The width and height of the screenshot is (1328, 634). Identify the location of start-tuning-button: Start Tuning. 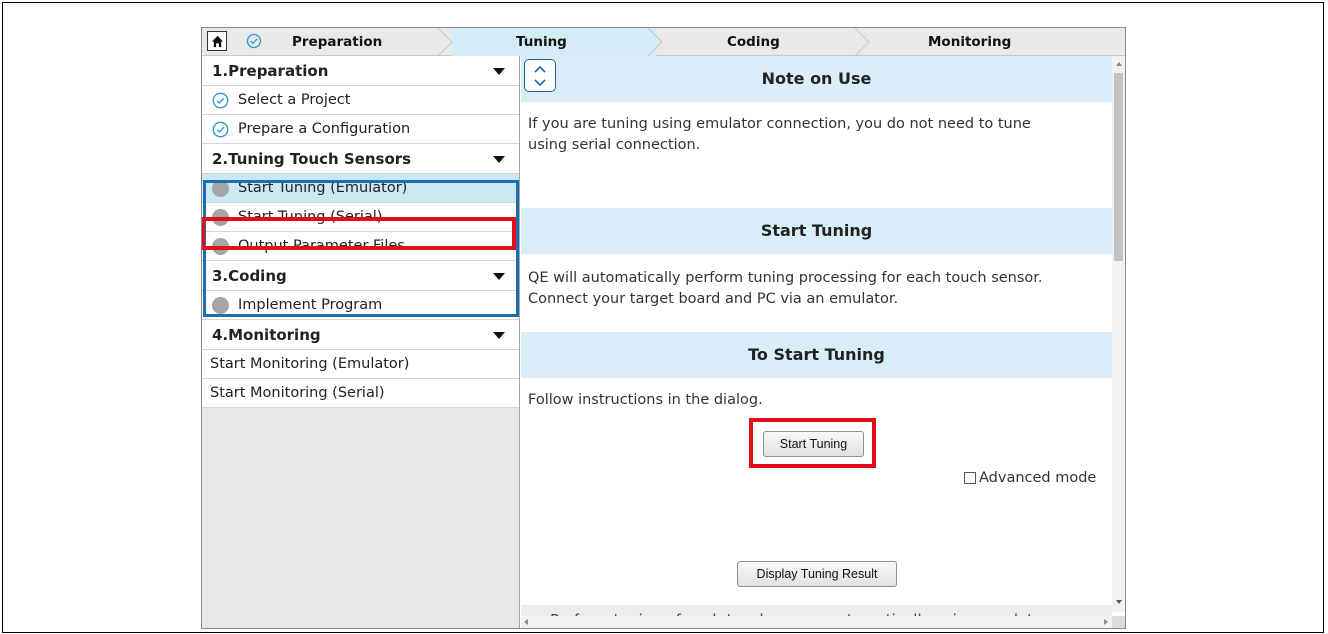
(813, 444).